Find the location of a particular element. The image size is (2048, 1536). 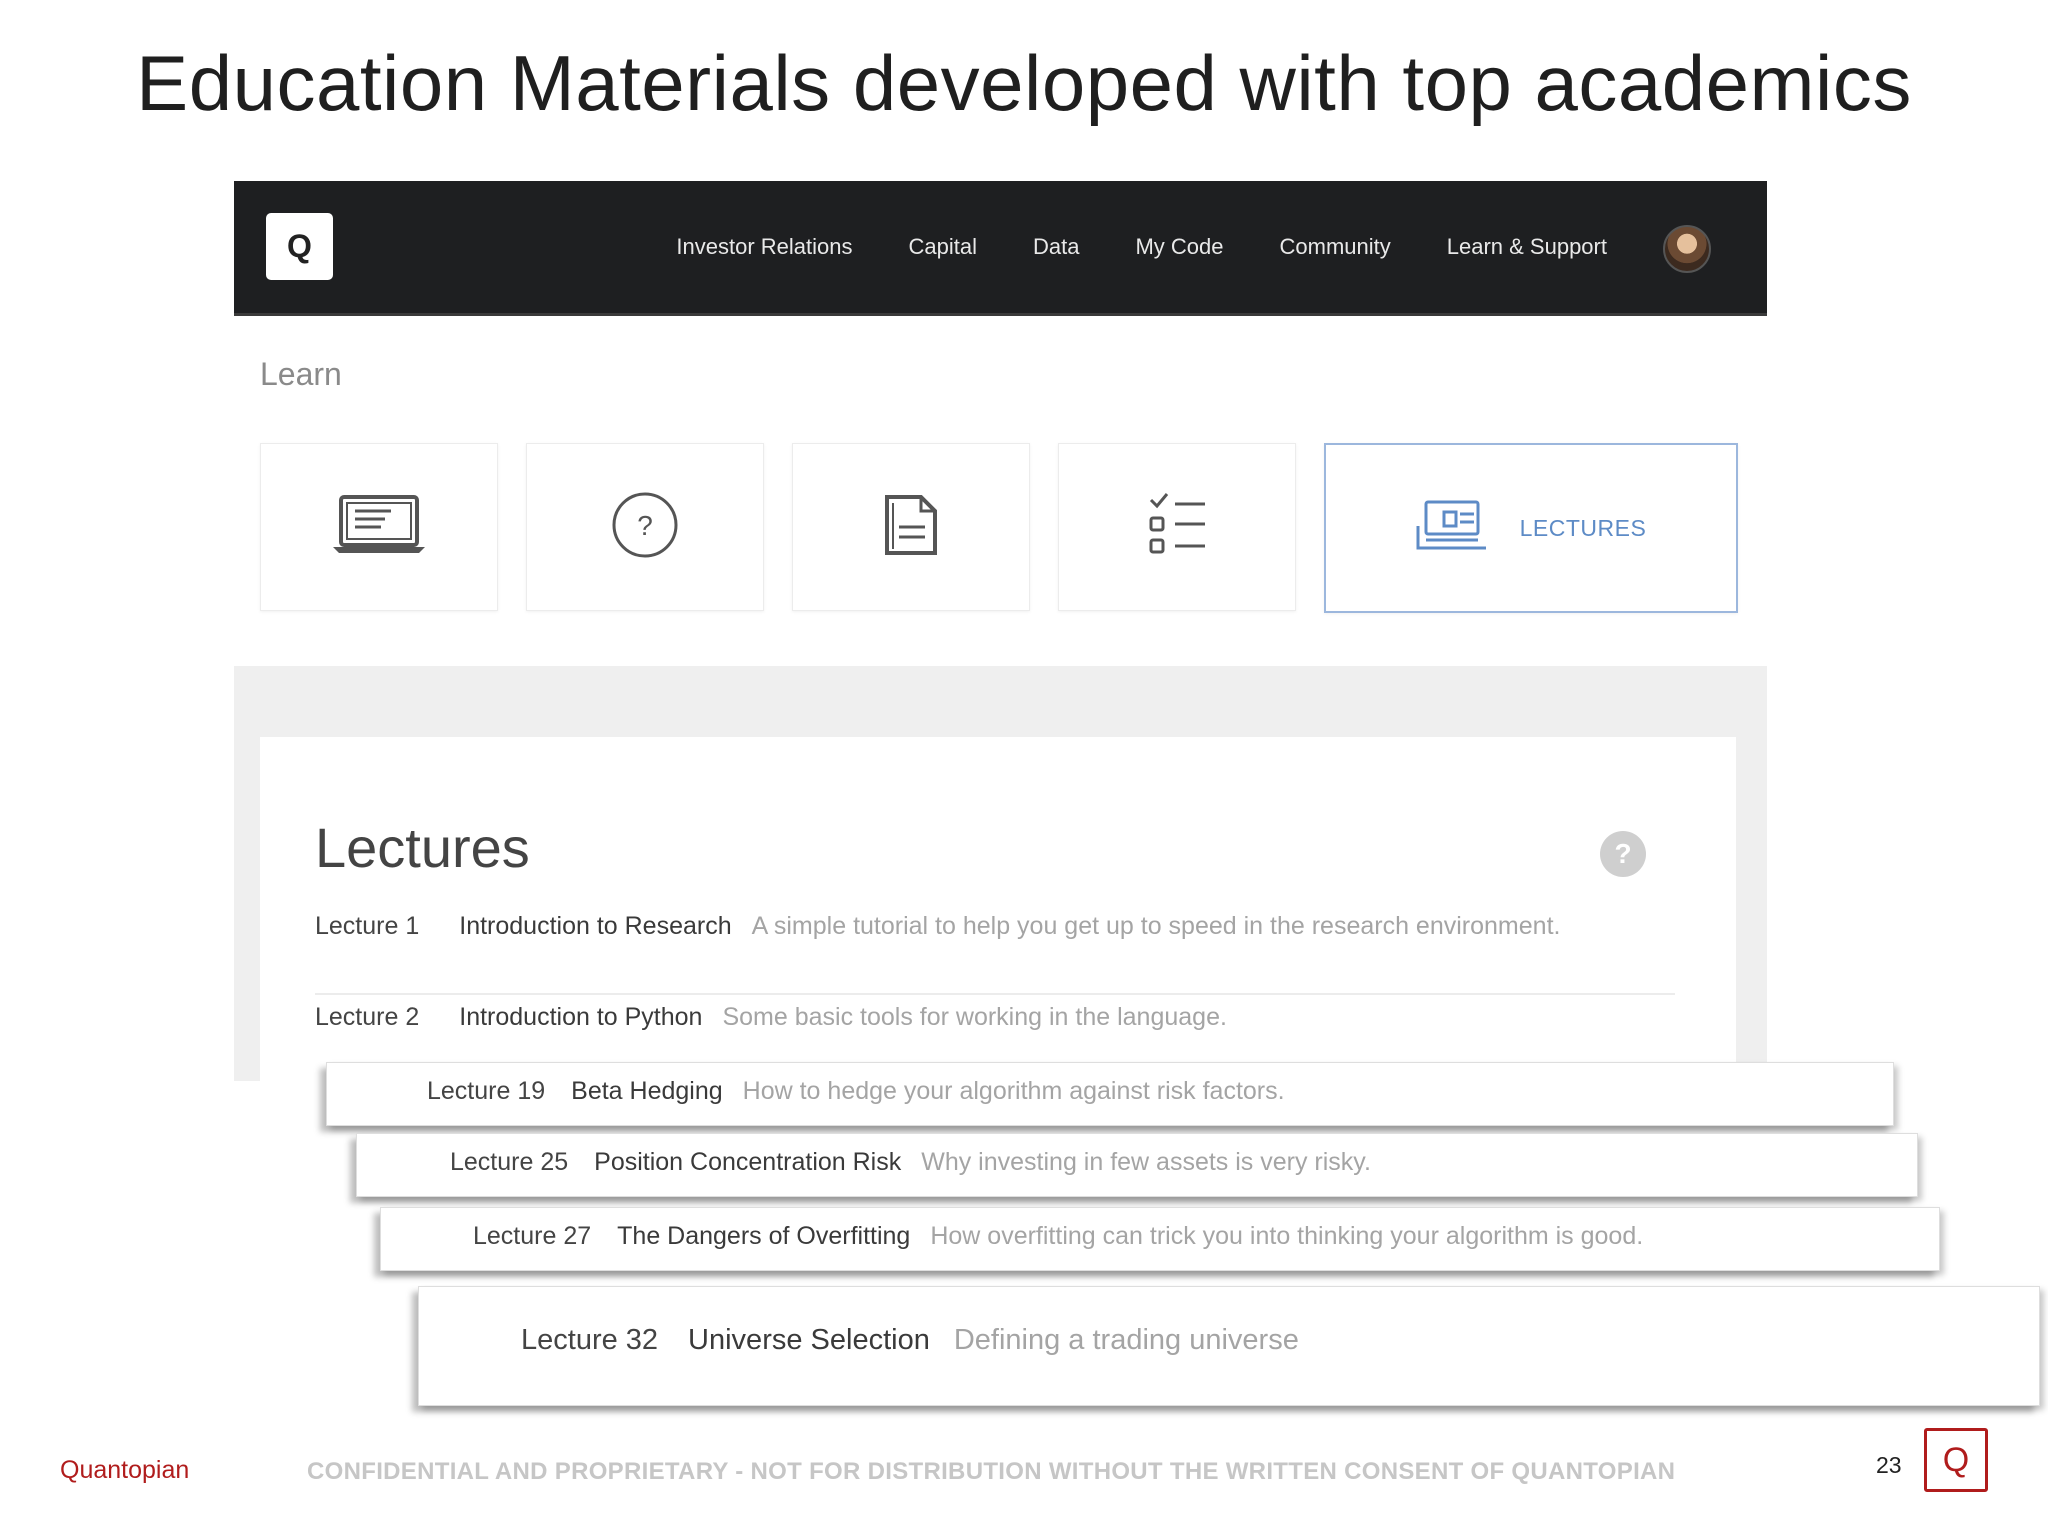

nav-learn-support: Learn & Support is located at coordinates (1527, 247).